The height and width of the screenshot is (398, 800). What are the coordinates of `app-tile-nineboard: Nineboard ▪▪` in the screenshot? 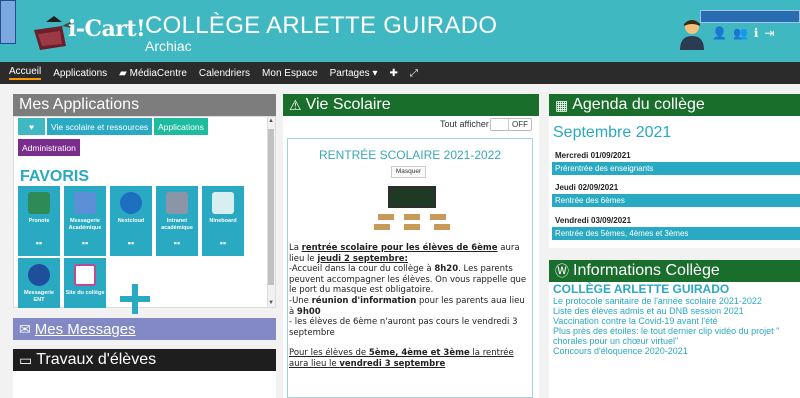 It's located at (223, 221).